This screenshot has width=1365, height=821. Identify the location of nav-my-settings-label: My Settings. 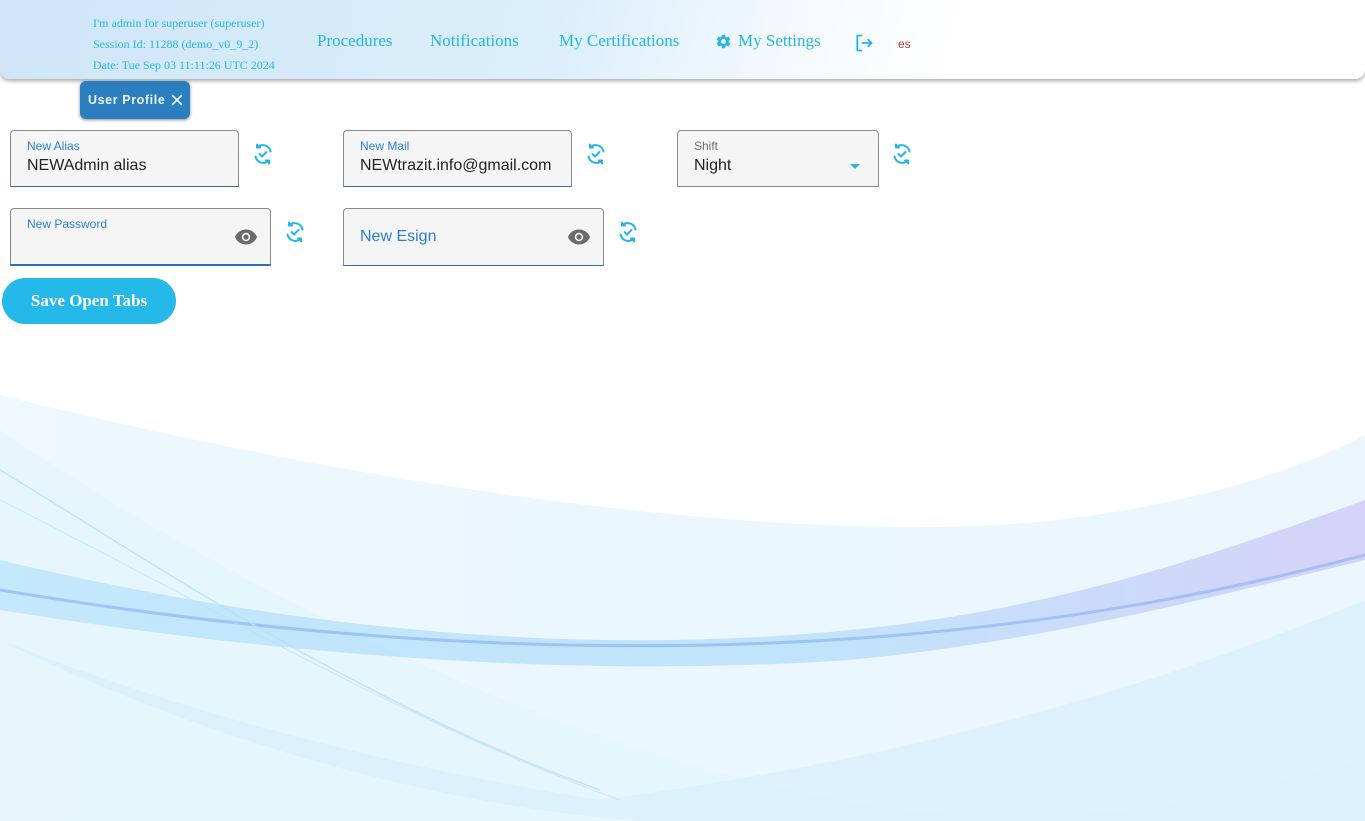
(779, 40).